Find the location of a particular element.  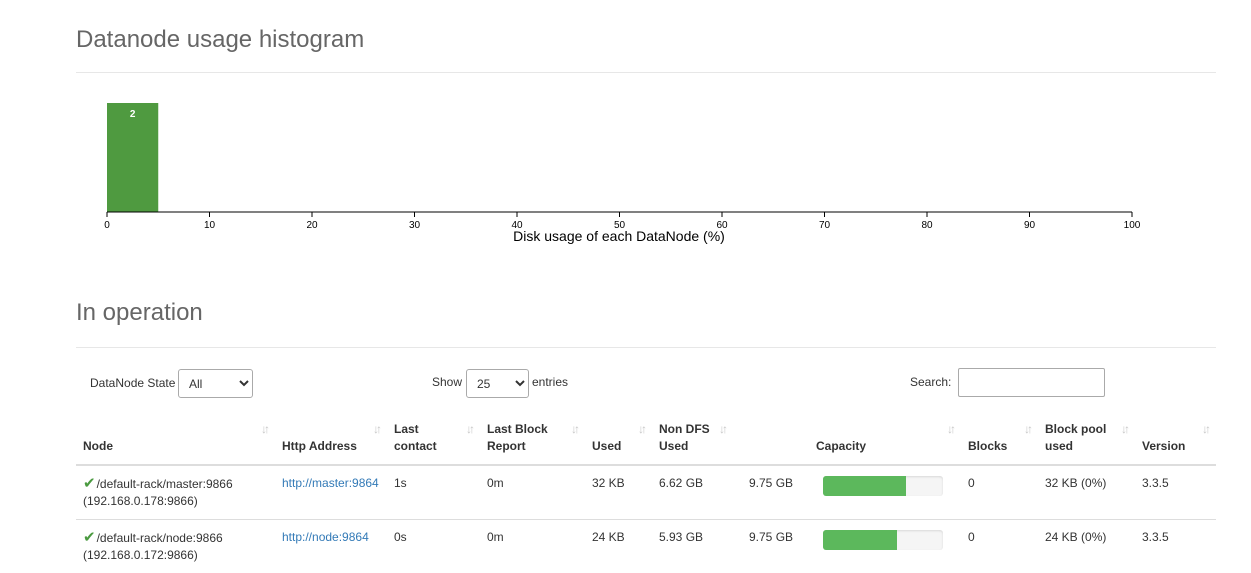

histogram-title: Datanode usage histogram is located at coordinates (220, 40).